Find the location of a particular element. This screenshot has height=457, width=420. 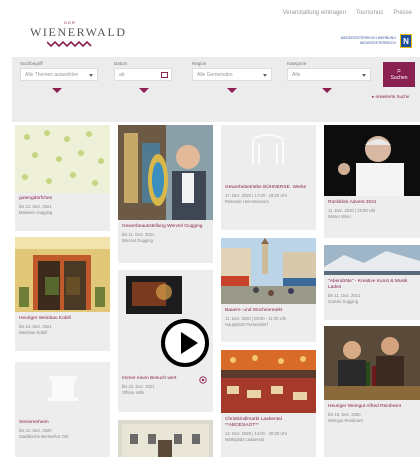

event-title: Seniorenheim is located at coordinates (34, 422).